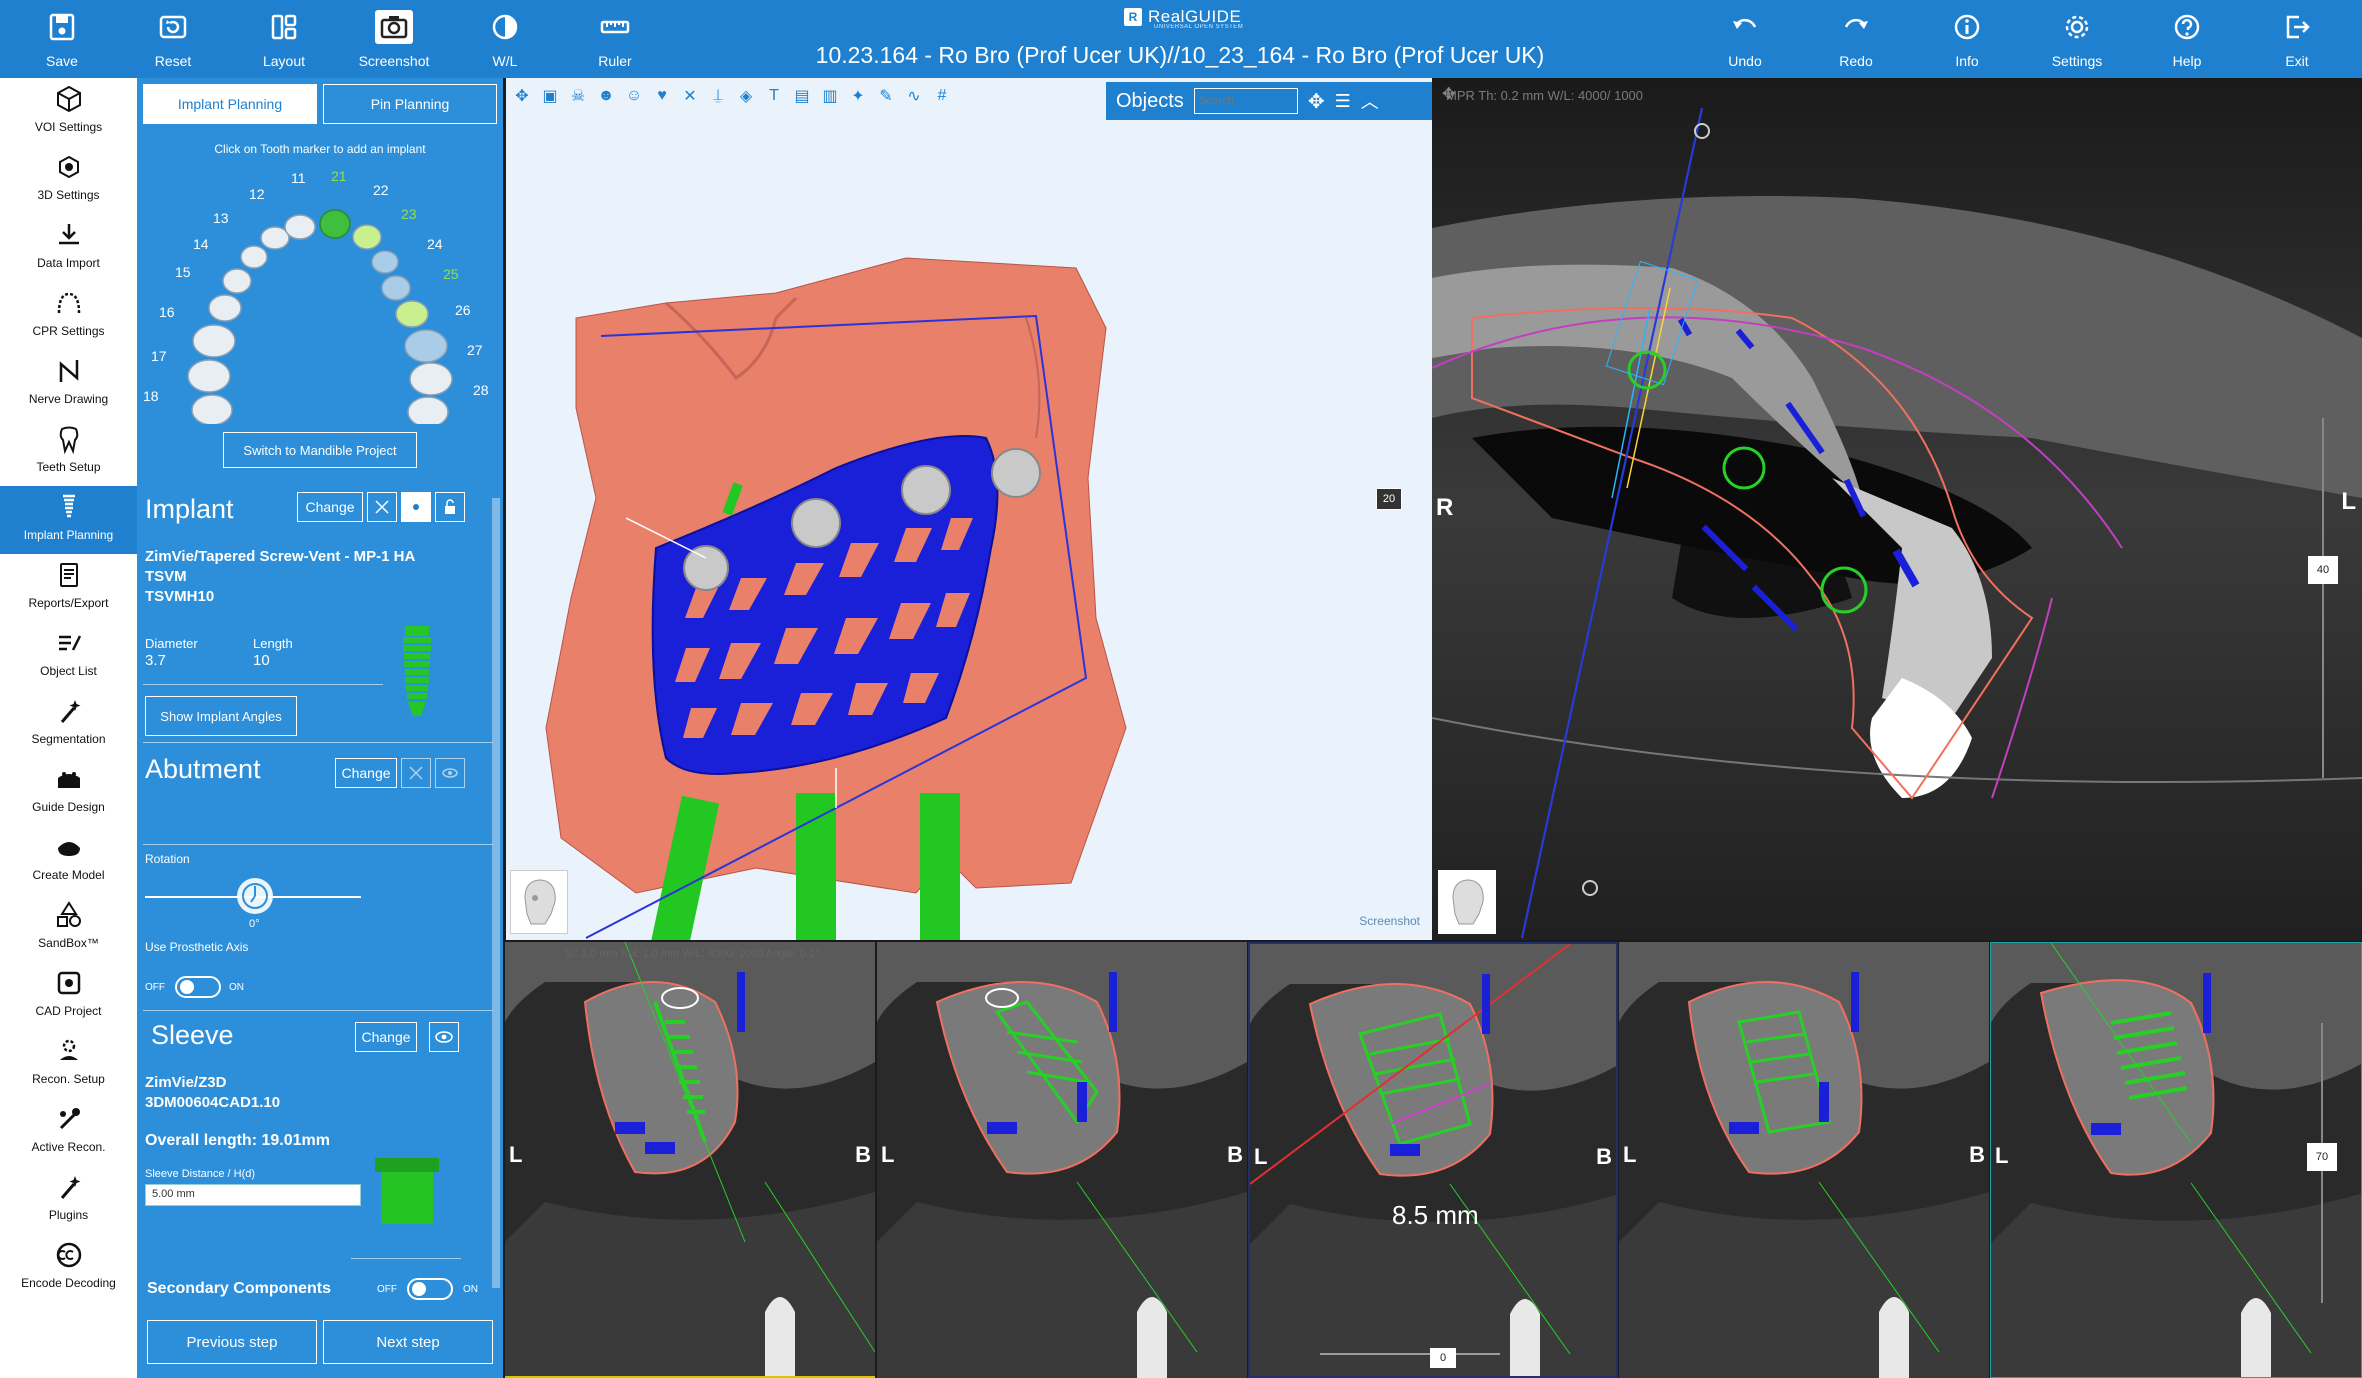 The image size is (2362, 1378). What do you see at coordinates (2187, 39) in the screenshot?
I see `help-button: Help` at bounding box center [2187, 39].